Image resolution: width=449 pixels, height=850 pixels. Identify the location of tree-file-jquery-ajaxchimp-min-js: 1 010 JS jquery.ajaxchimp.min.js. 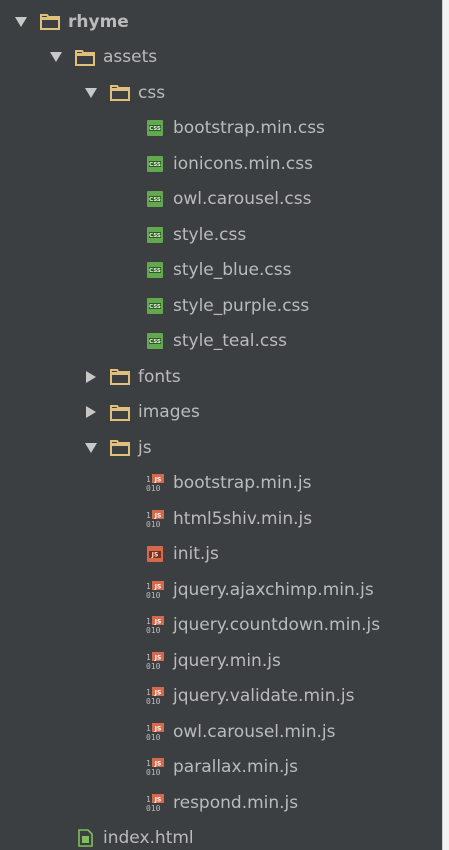
(221, 590).